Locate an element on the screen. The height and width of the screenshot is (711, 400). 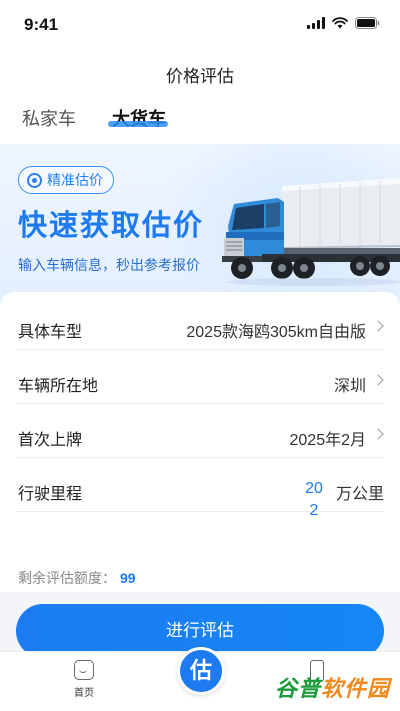
battery-icon is located at coordinates (367, 23).